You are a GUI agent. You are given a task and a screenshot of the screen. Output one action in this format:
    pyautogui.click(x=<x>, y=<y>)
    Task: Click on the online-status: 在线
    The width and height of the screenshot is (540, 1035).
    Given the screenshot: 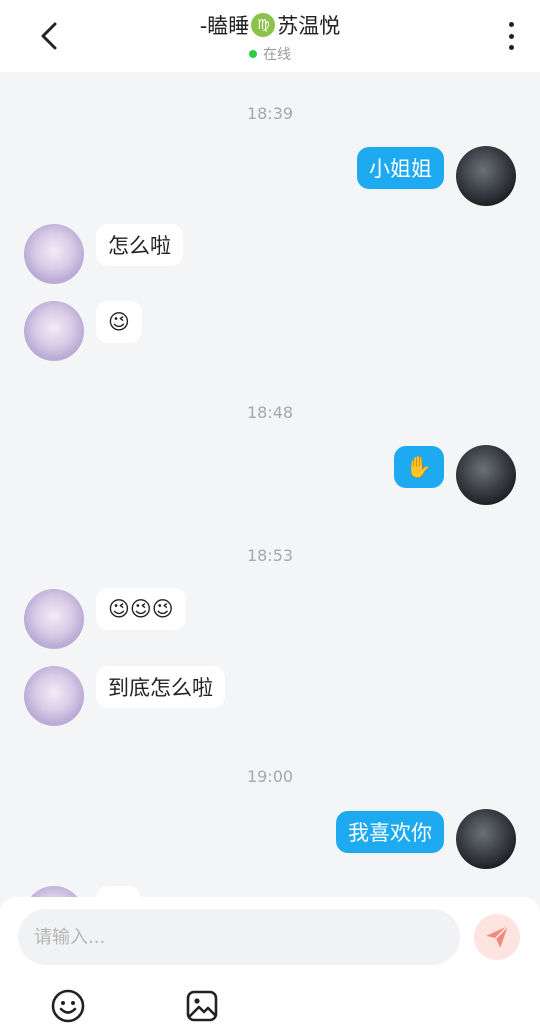 What is the action you would take?
    pyautogui.click(x=270, y=54)
    